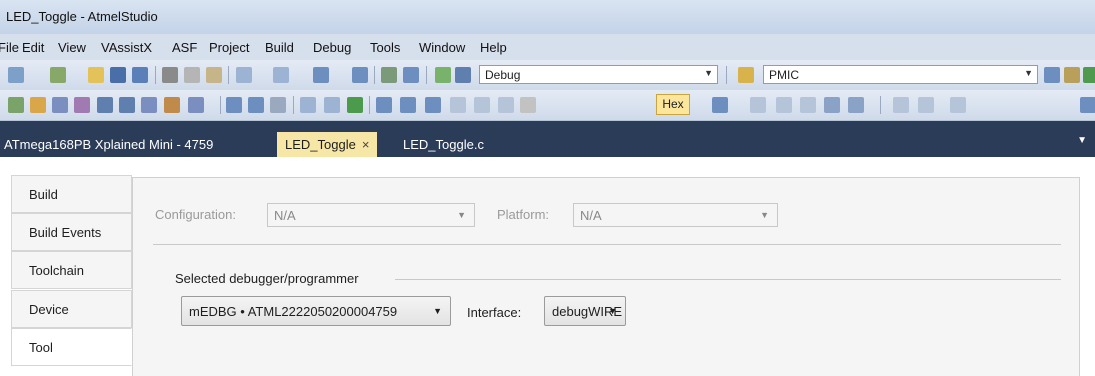  What do you see at coordinates (443, 144) in the screenshot?
I see `tab-led-toggle-c: LED_Toggle.c` at bounding box center [443, 144].